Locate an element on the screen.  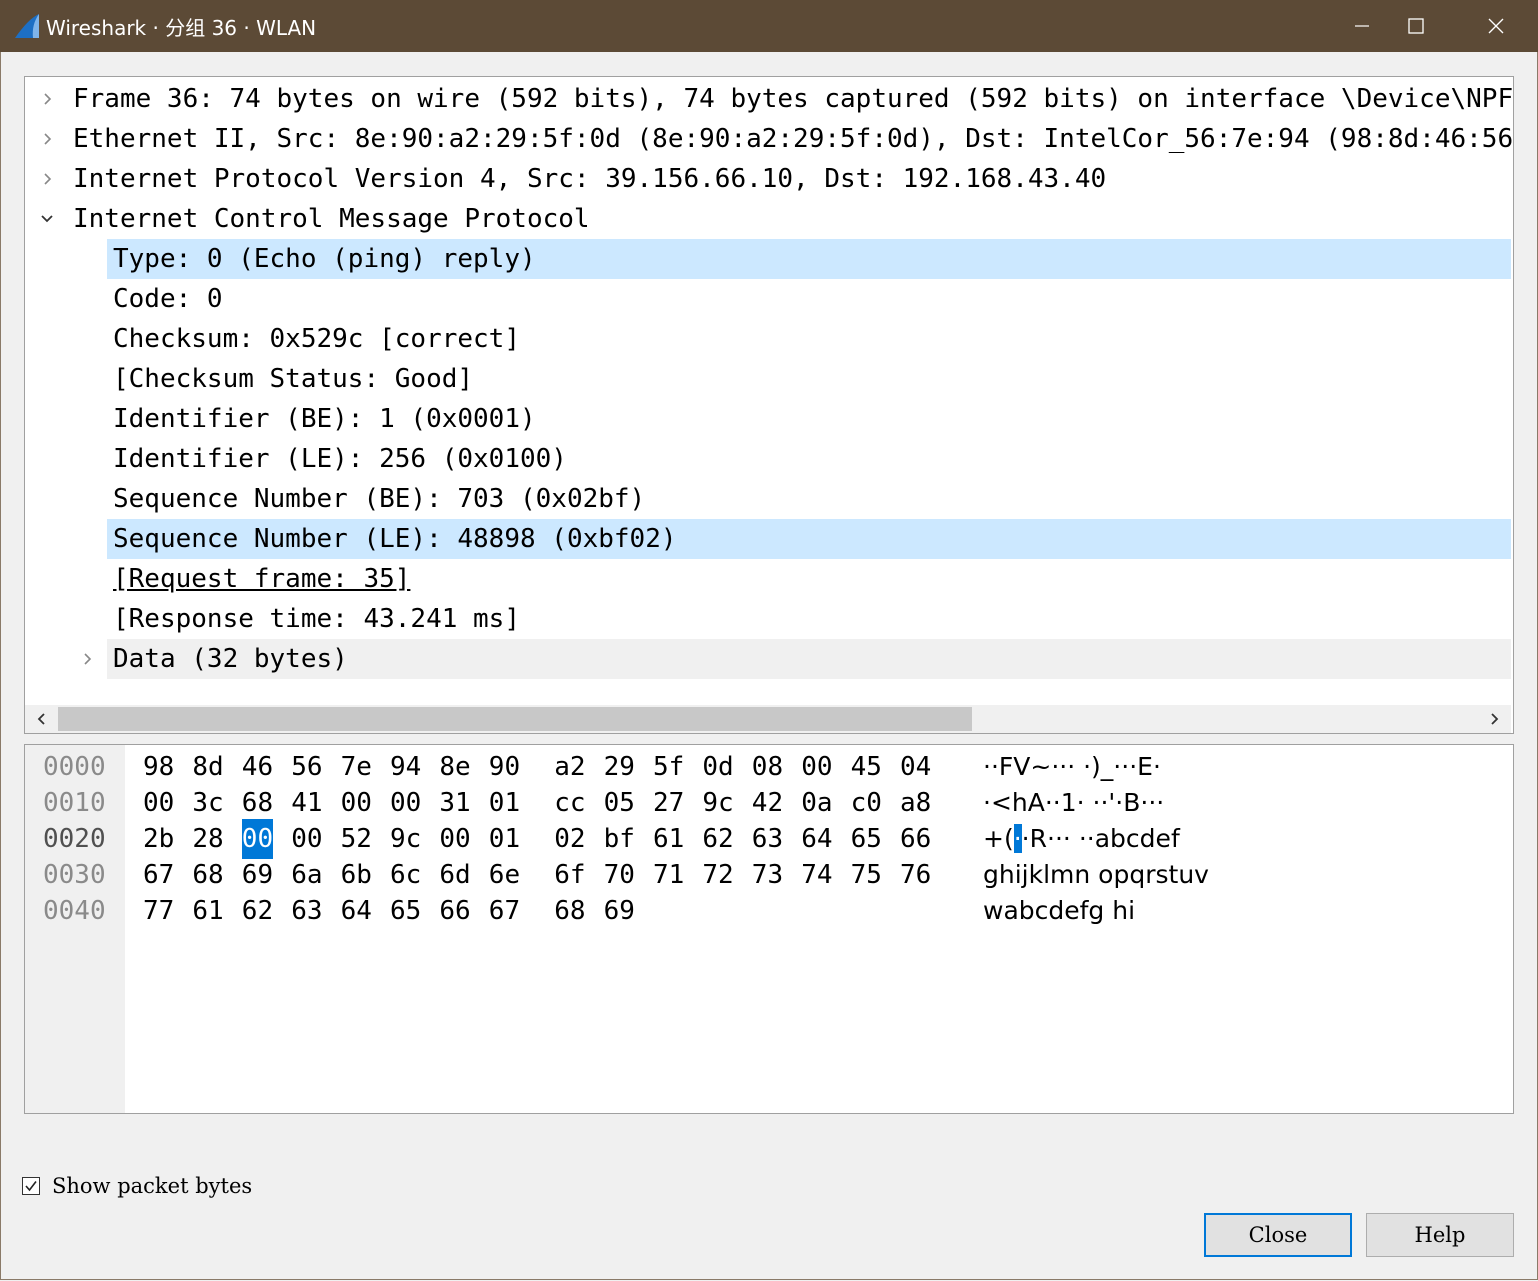
hex-byte: 8d is located at coordinates (207, 767).